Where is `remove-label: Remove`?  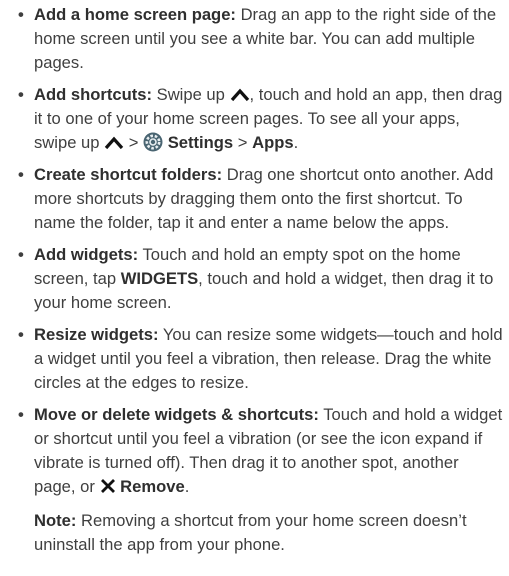
remove-label: Remove is located at coordinates (152, 486).